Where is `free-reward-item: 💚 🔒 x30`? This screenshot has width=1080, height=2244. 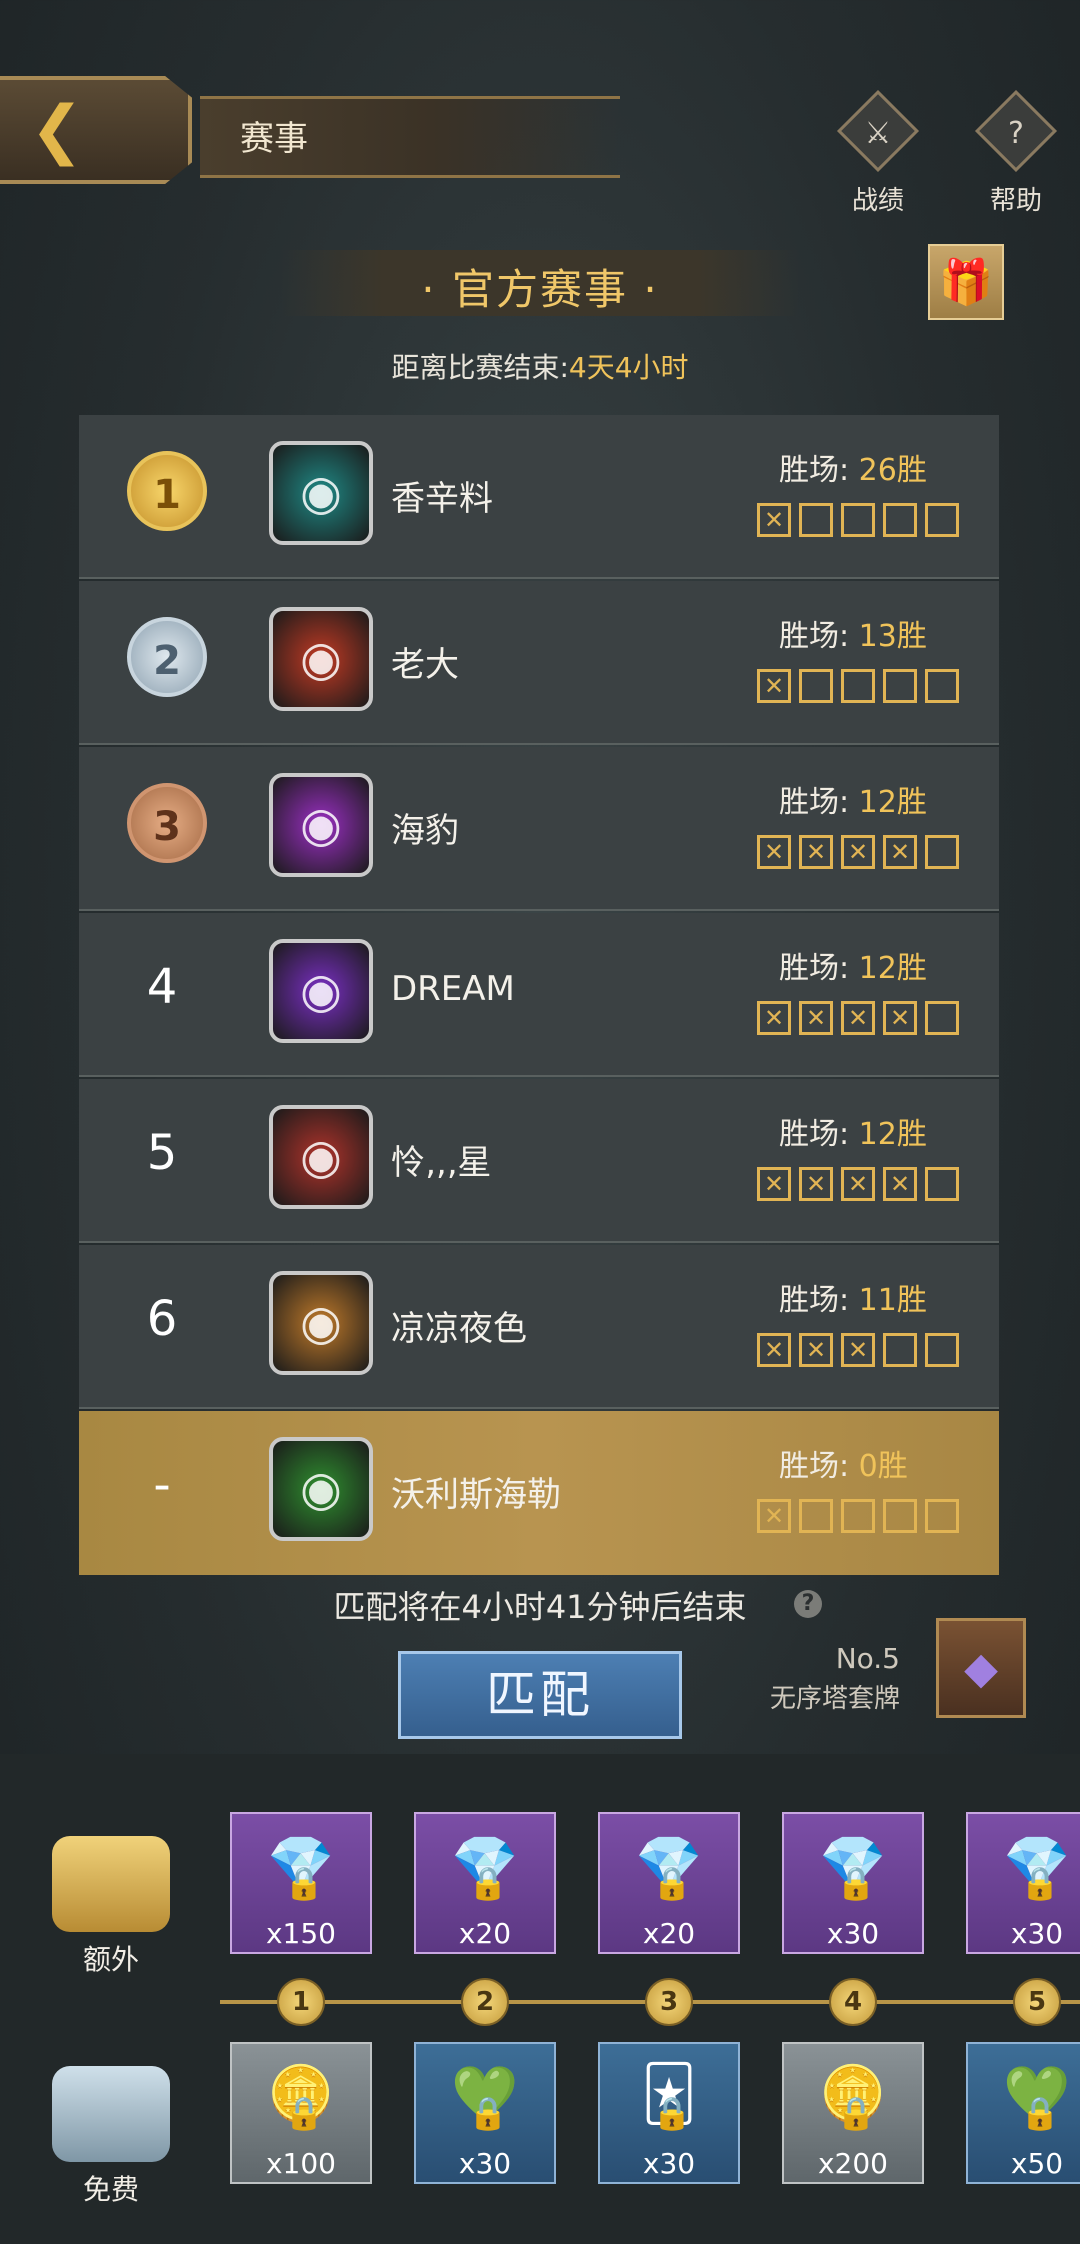
free-reward-item: 💚 🔒 x30 is located at coordinates (485, 2113).